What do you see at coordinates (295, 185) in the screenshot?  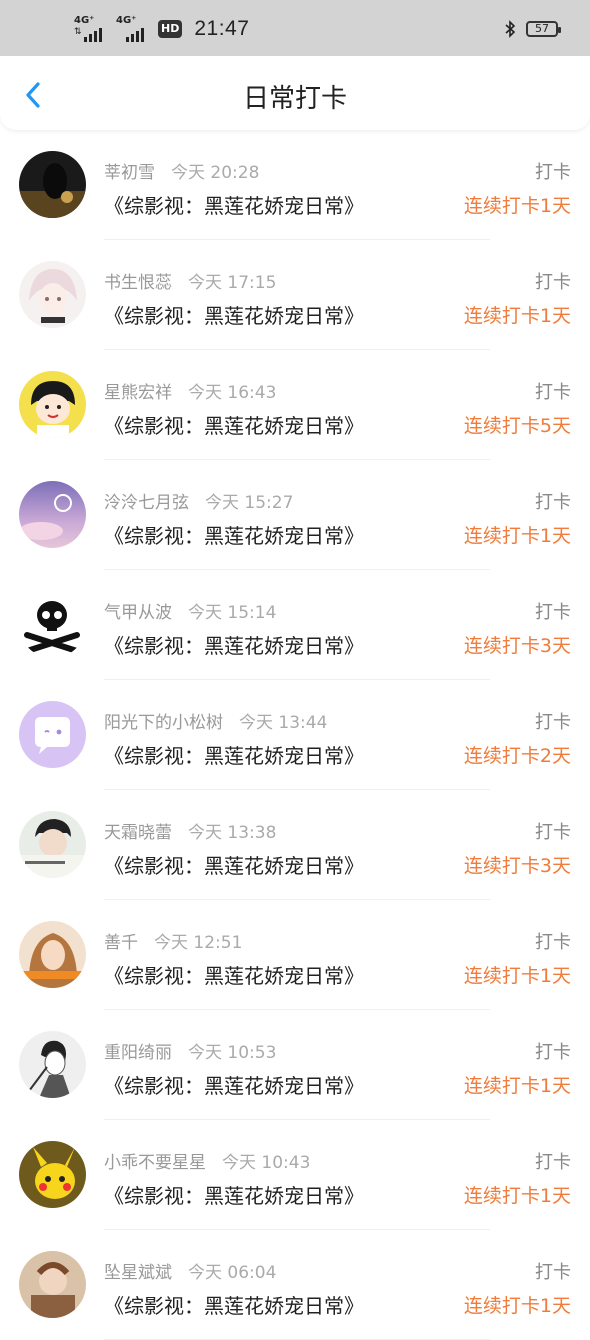 I see `list-item: 莘初雪 今天 20:28 《综影视：黑莲花娇宠日常》 打卡 连续打卡1天` at bounding box center [295, 185].